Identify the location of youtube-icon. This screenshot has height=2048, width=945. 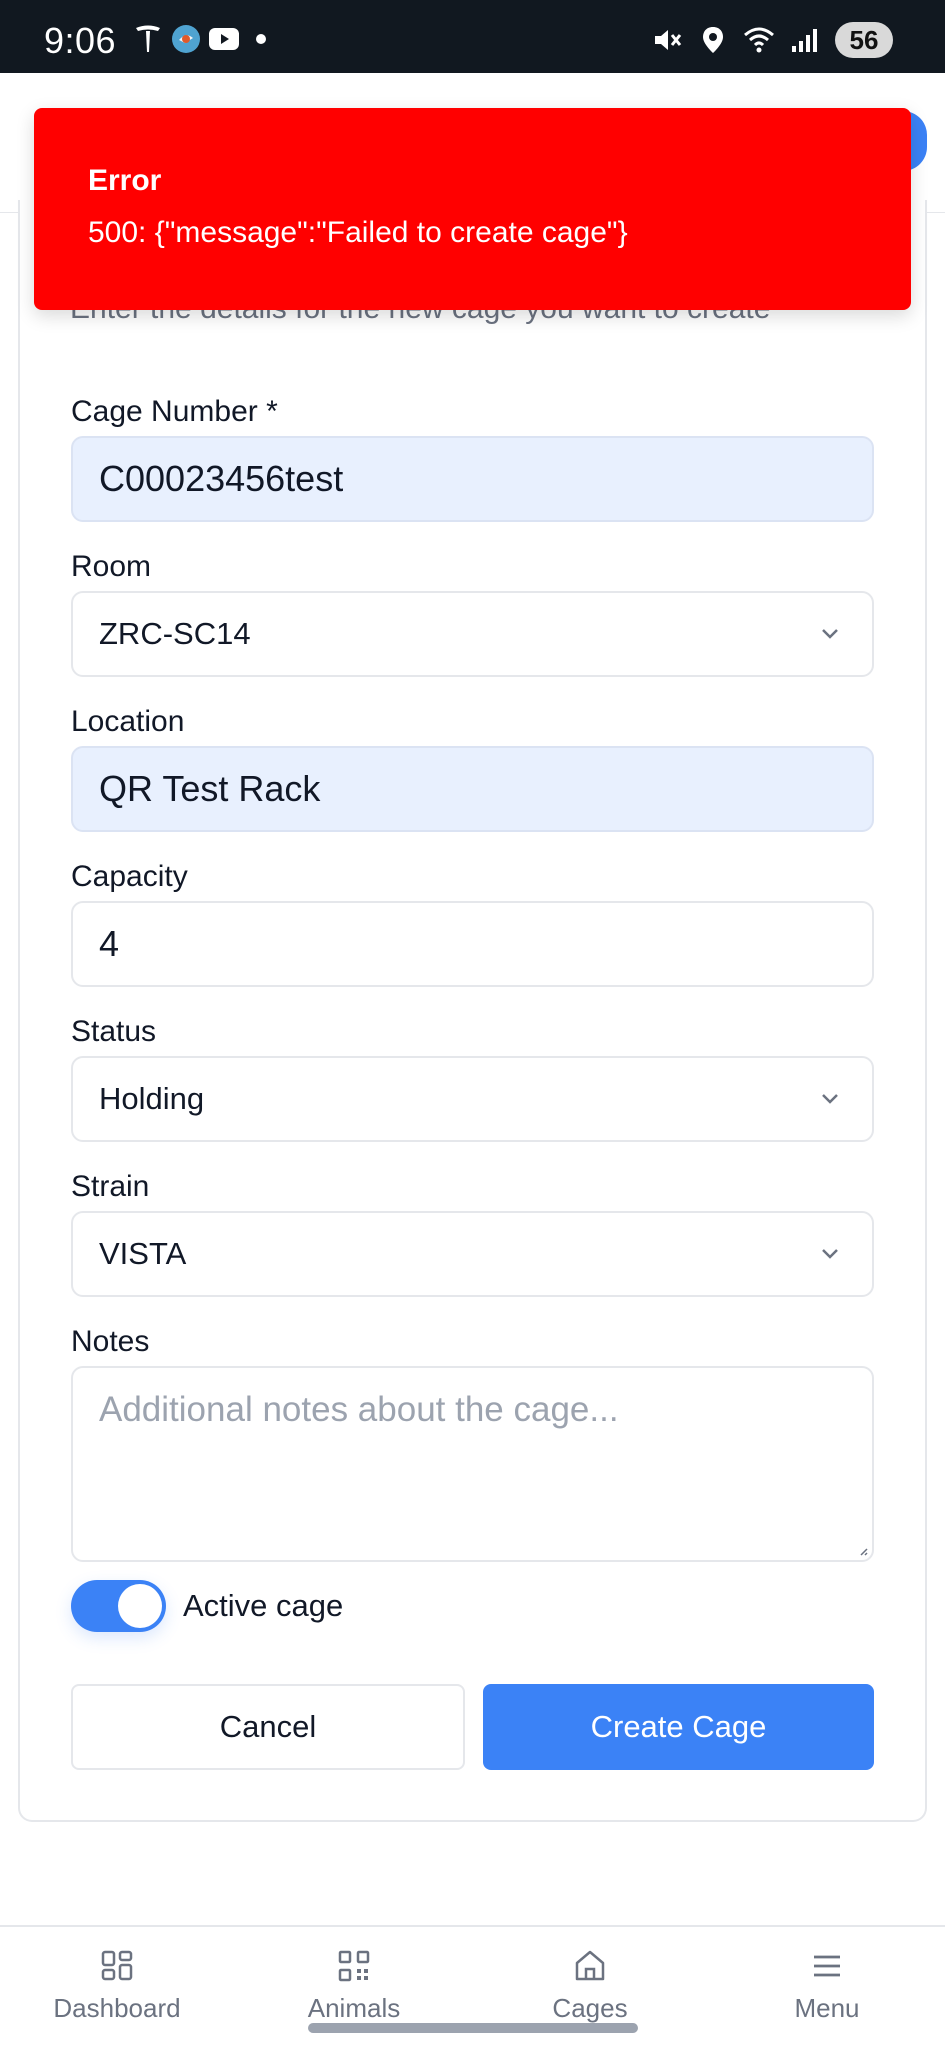
(224, 39).